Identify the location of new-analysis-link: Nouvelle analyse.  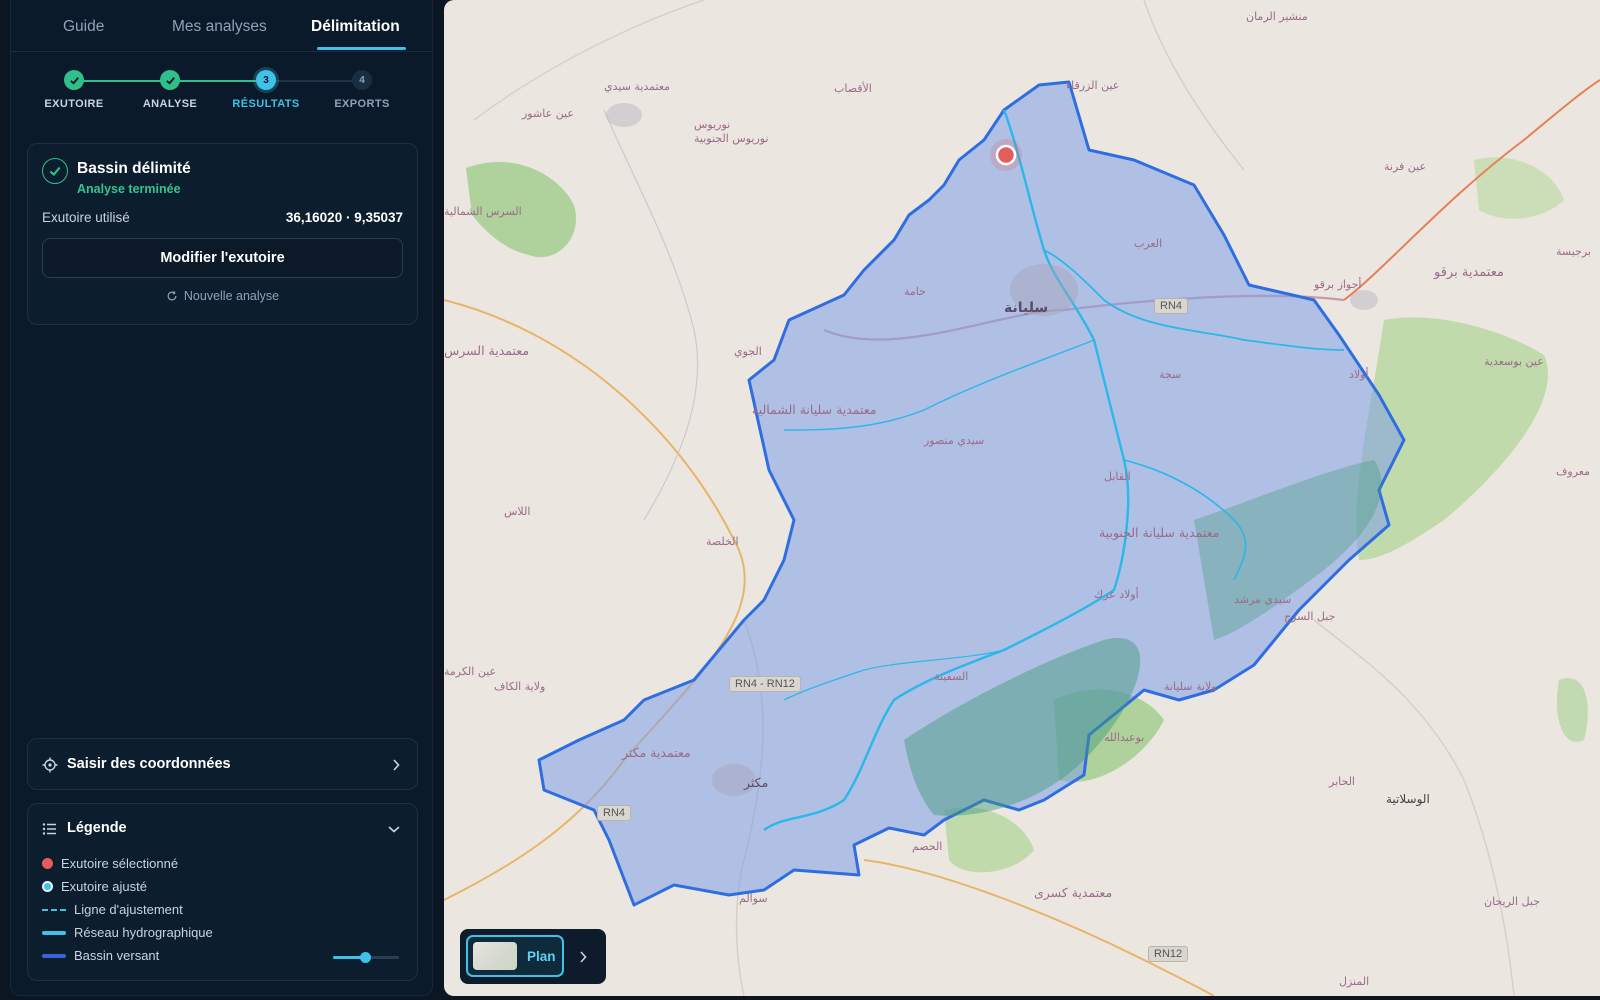
(222, 296).